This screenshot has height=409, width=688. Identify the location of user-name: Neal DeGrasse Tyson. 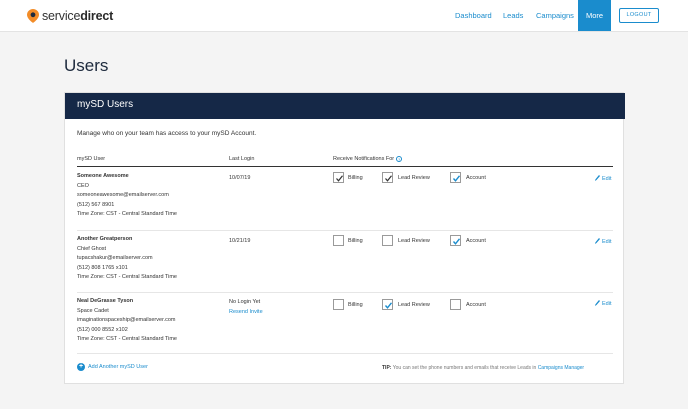
(105, 301).